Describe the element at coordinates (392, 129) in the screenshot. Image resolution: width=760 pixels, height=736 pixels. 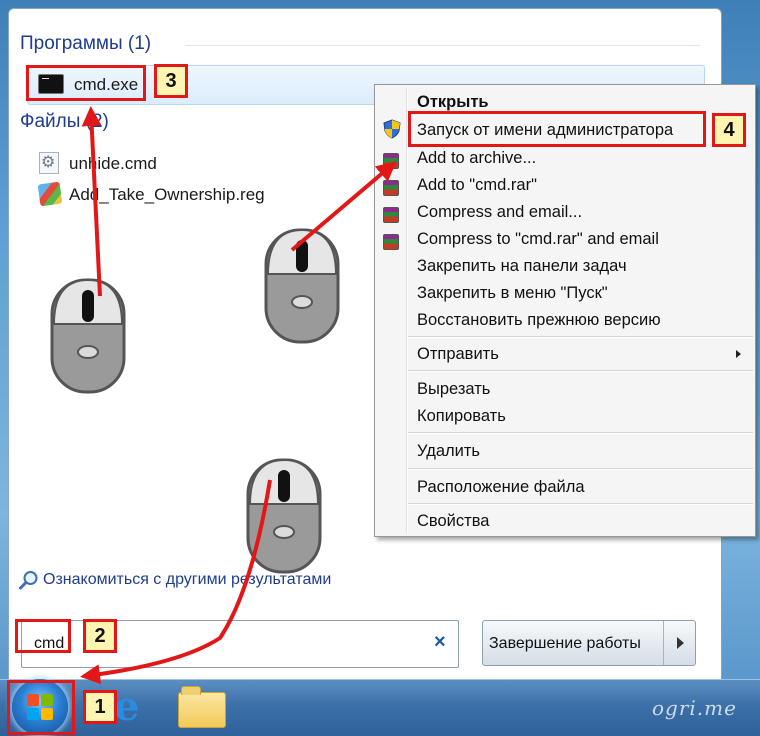
I see `uac-shield-icon` at that location.